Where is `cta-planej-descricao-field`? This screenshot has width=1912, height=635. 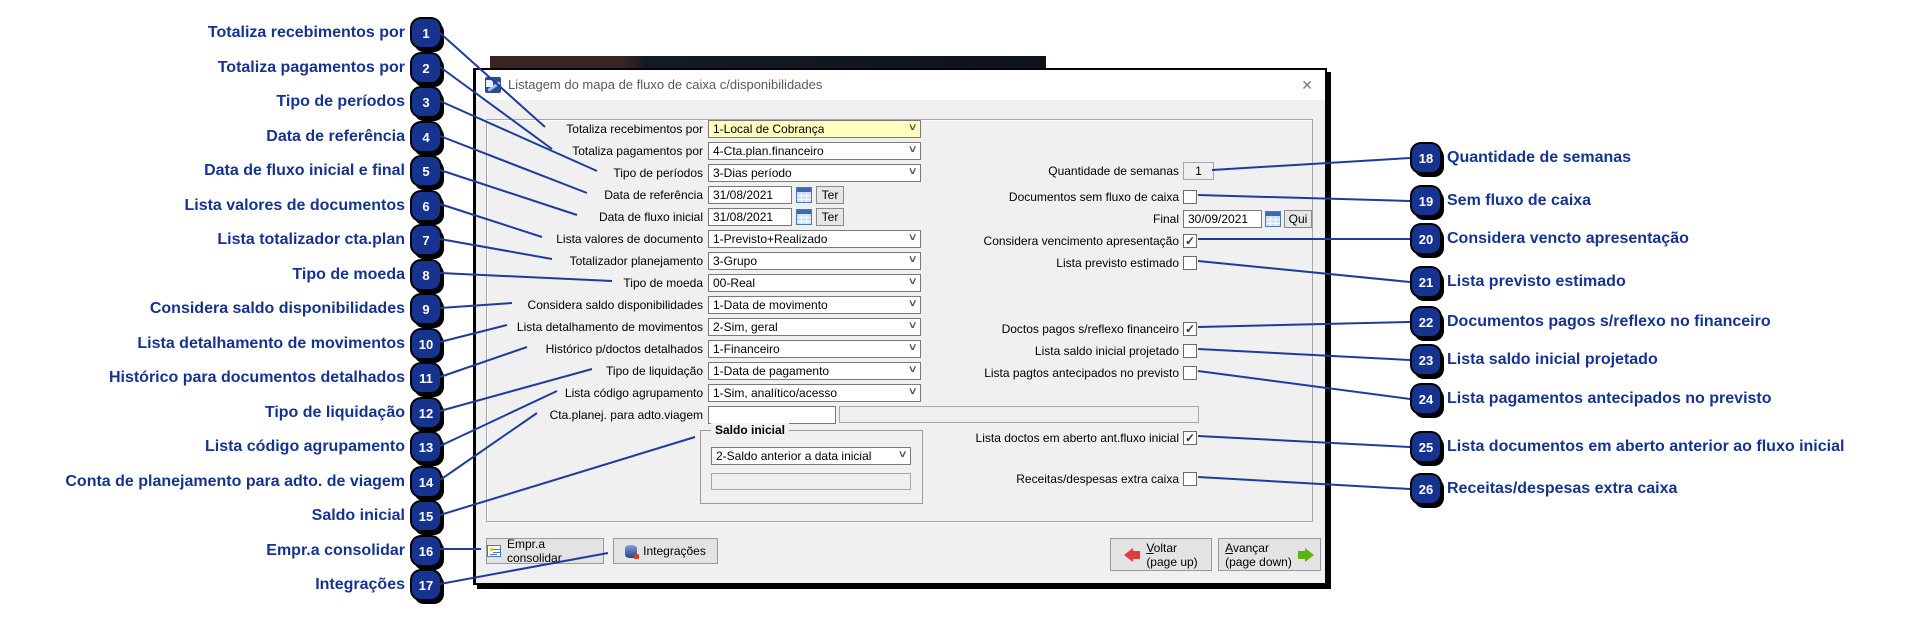 cta-planej-descricao-field is located at coordinates (1019, 414).